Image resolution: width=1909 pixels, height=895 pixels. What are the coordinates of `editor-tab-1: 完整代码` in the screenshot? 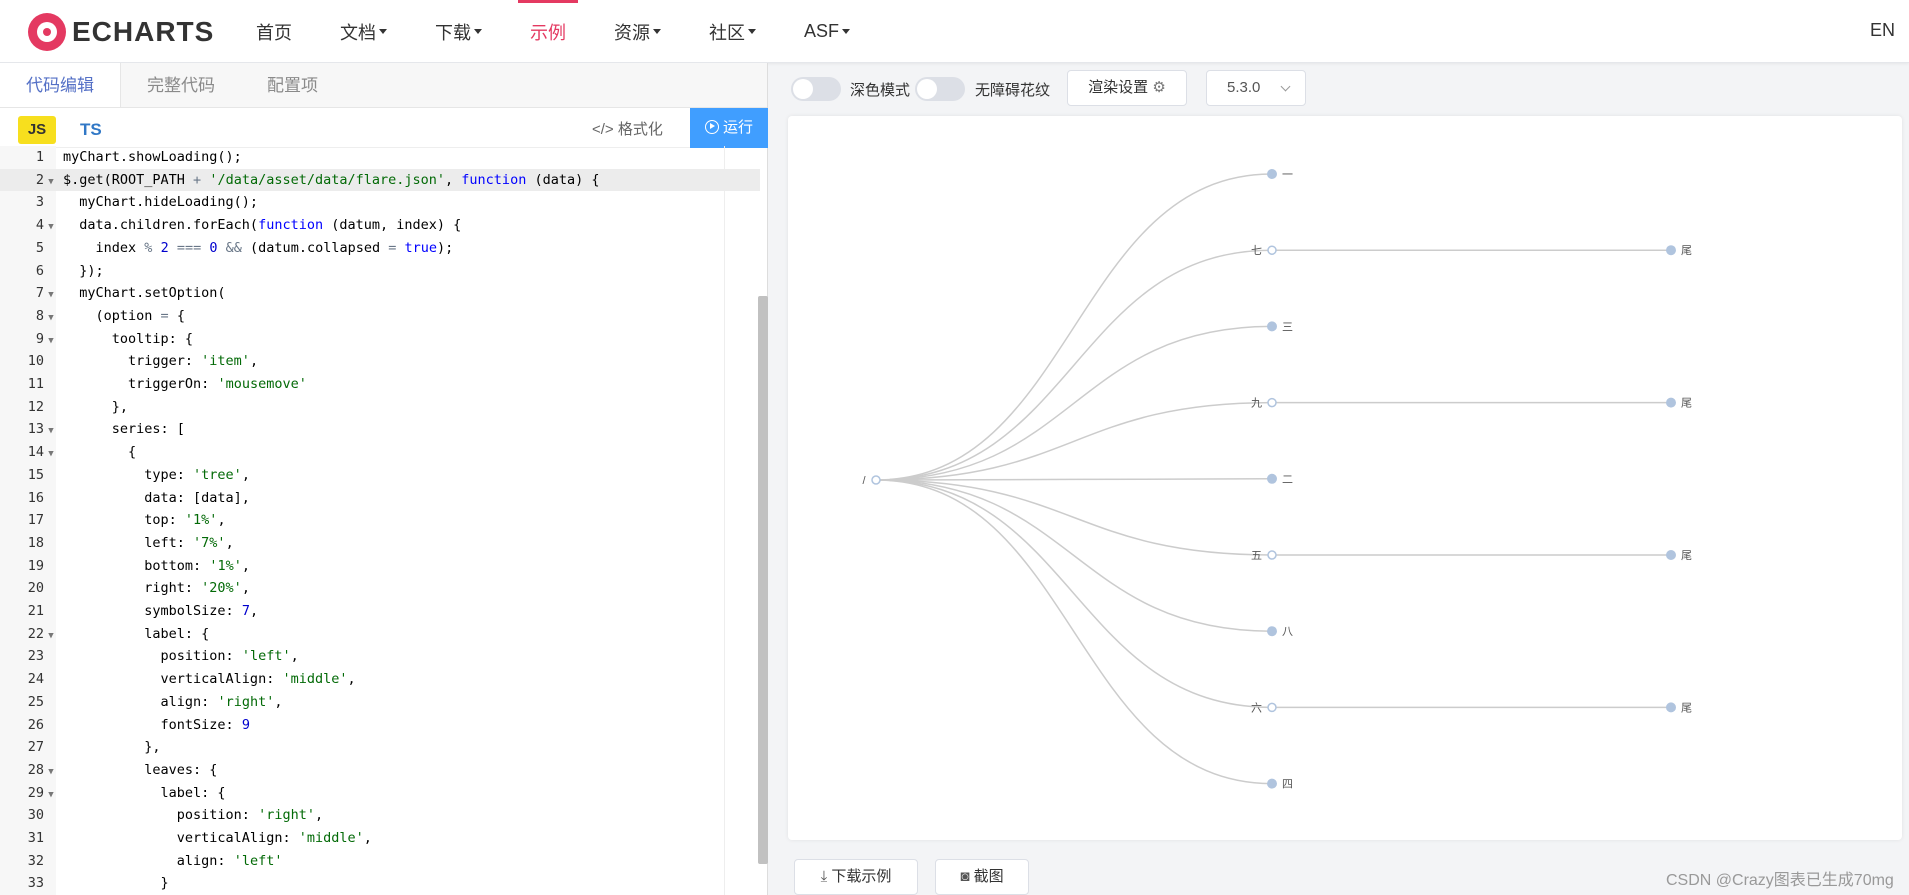 It's located at (181, 85).